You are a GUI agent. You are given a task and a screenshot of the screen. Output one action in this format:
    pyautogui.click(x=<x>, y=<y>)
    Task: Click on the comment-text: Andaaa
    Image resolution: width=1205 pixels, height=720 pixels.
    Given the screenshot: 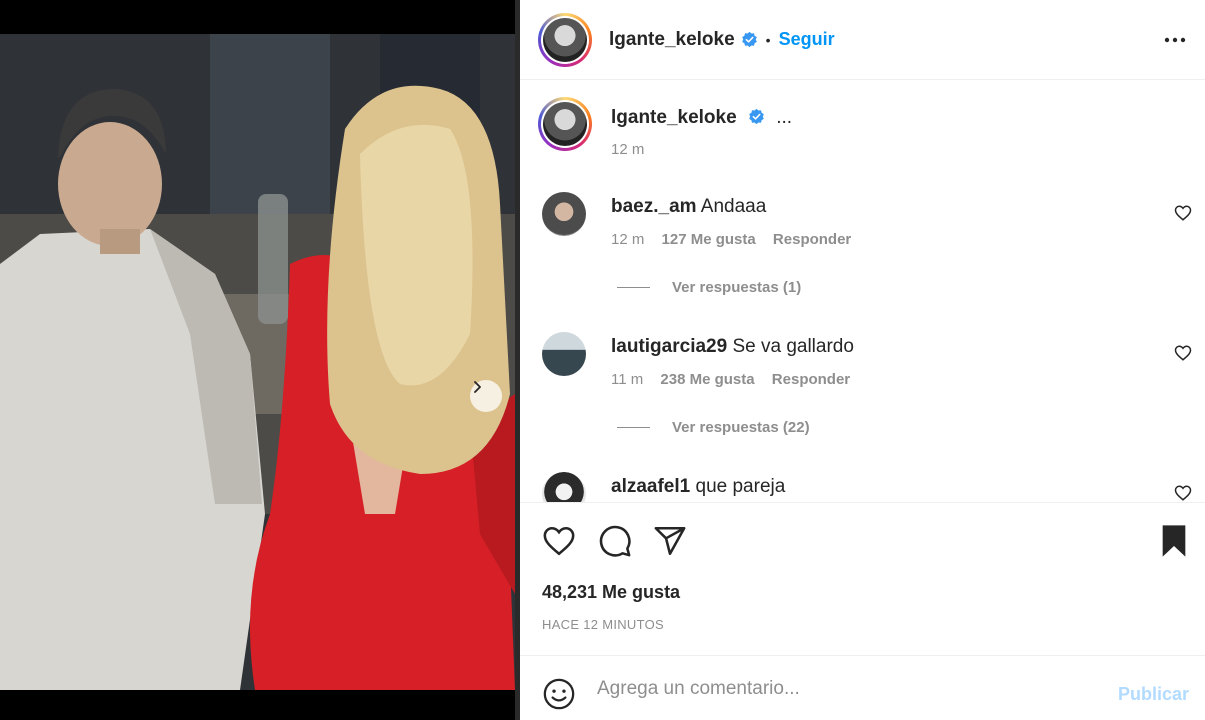 What is the action you would take?
    pyautogui.click(x=733, y=206)
    